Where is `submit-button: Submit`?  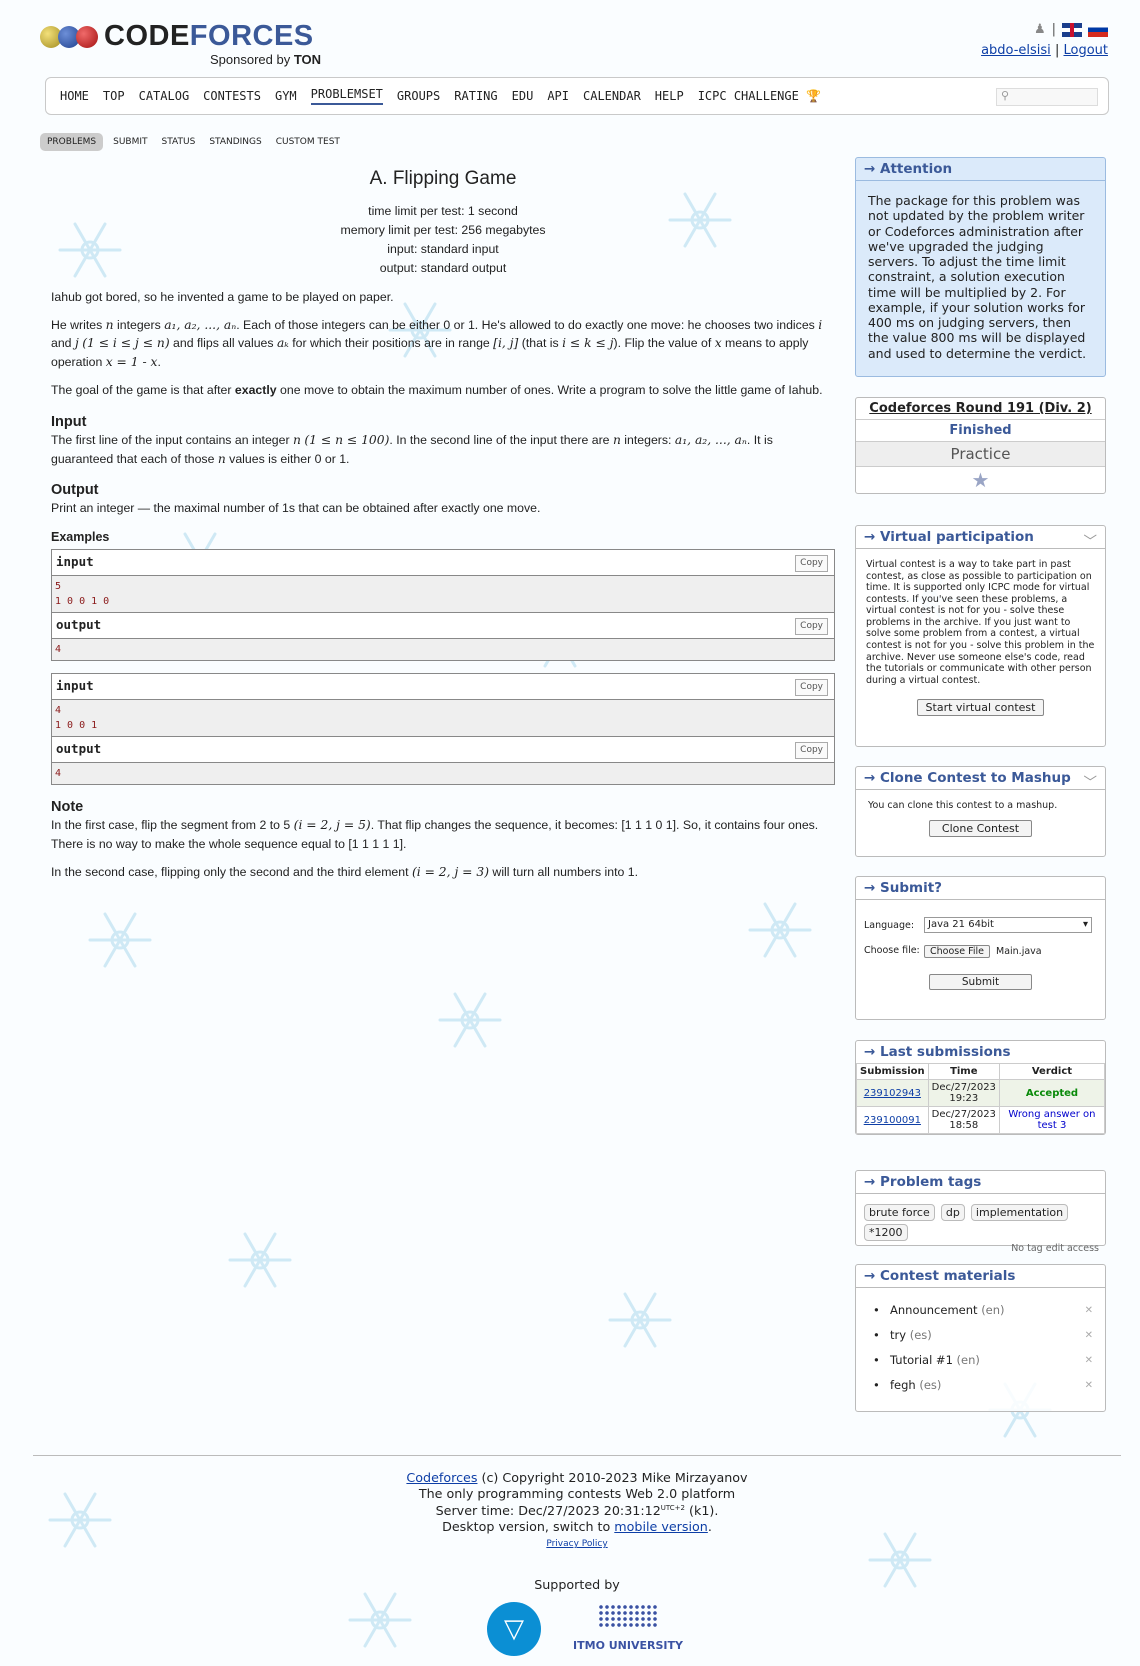 submit-button: Submit is located at coordinates (980, 982).